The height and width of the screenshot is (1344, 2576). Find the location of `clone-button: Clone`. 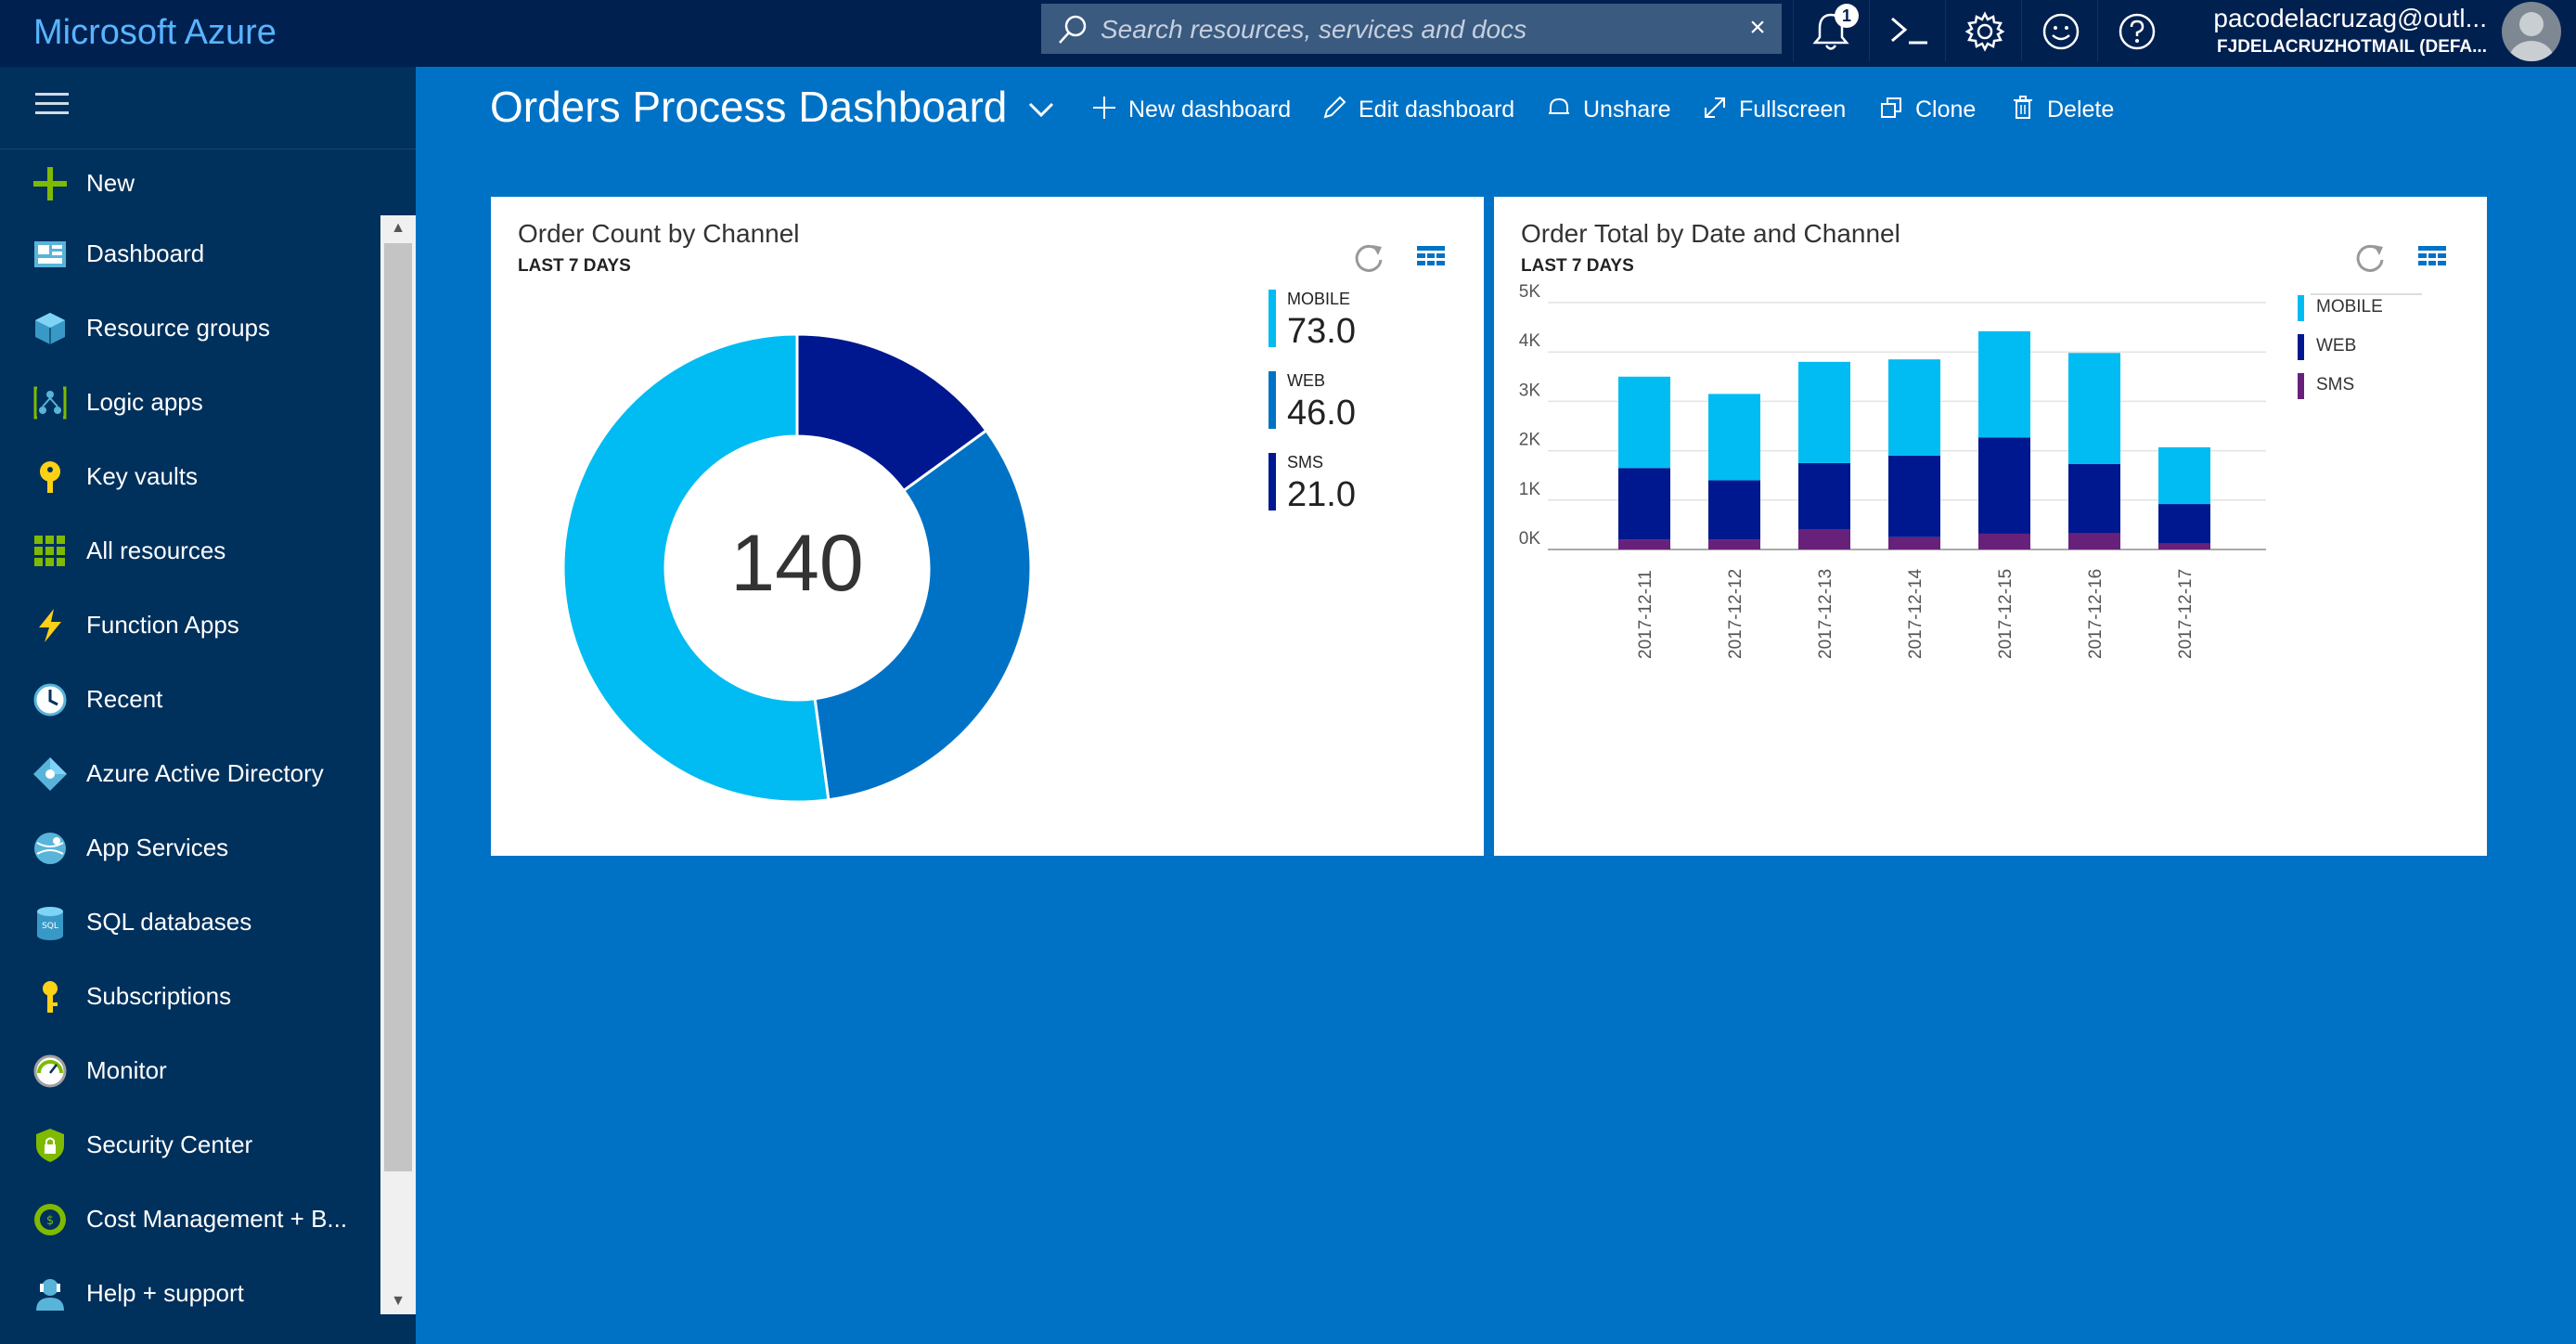

clone-button: Clone is located at coordinates (1934, 109).